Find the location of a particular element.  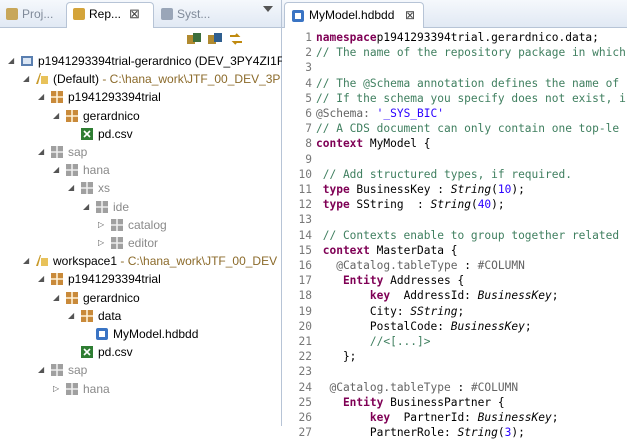

tree-item-label: ide is located at coordinates (121, 206).